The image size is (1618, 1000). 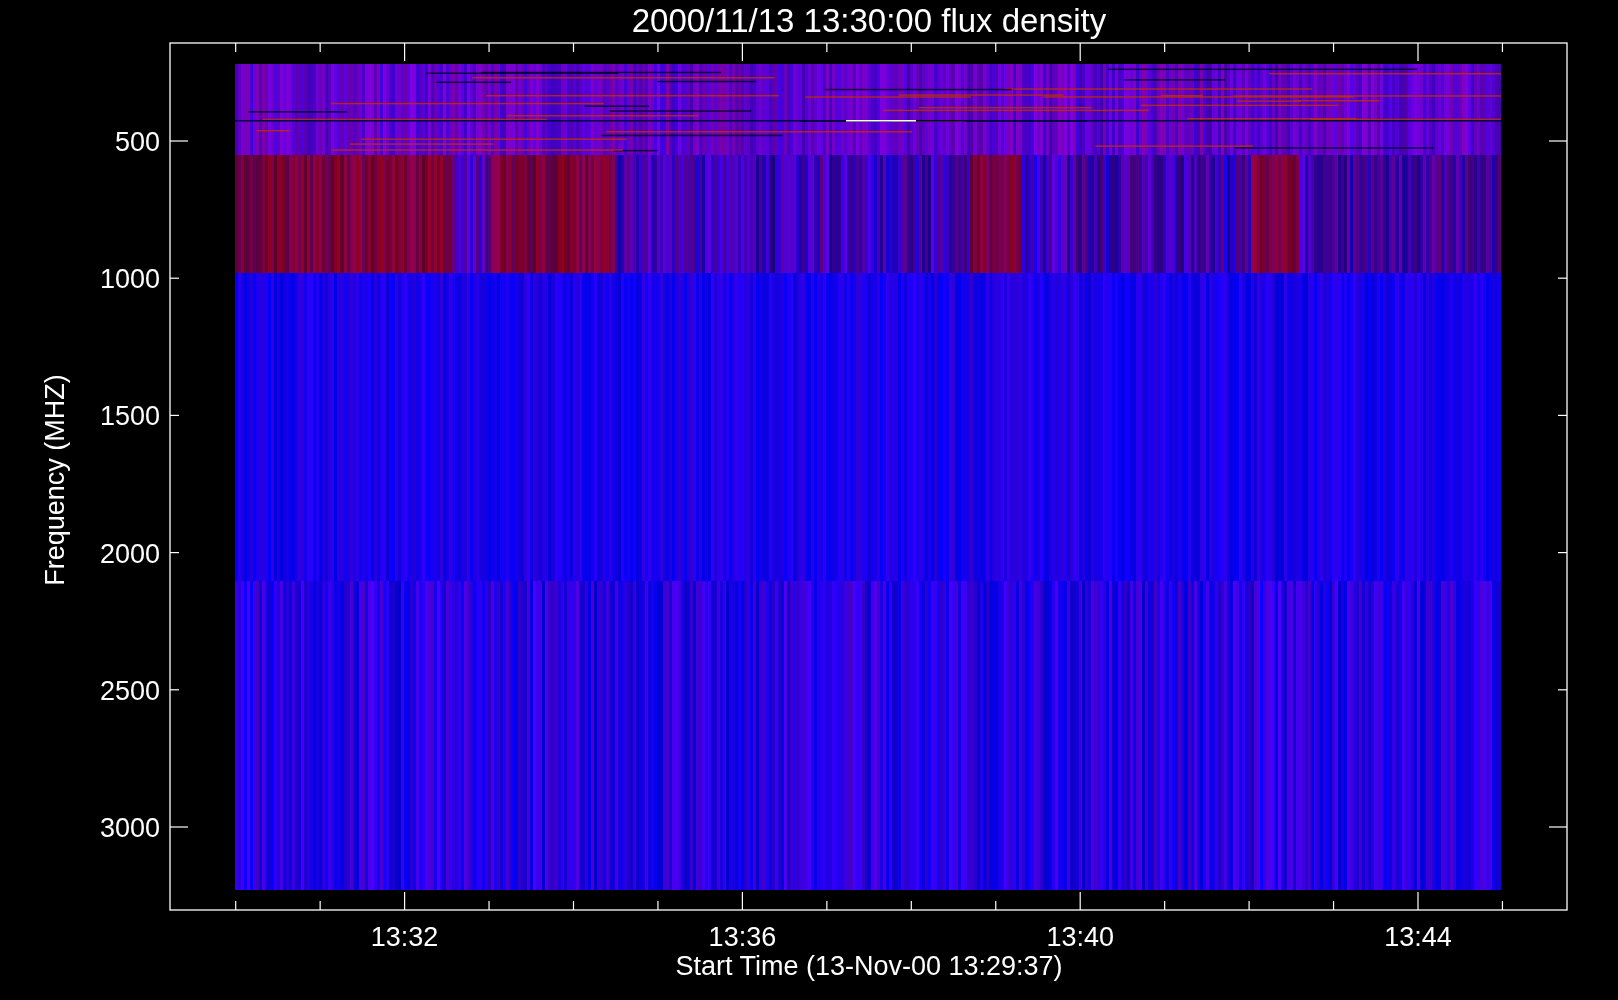 What do you see at coordinates (869, 966) in the screenshot?
I see `x-axis-label: Start Time (13-Nov-00 13:29:37)` at bounding box center [869, 966].